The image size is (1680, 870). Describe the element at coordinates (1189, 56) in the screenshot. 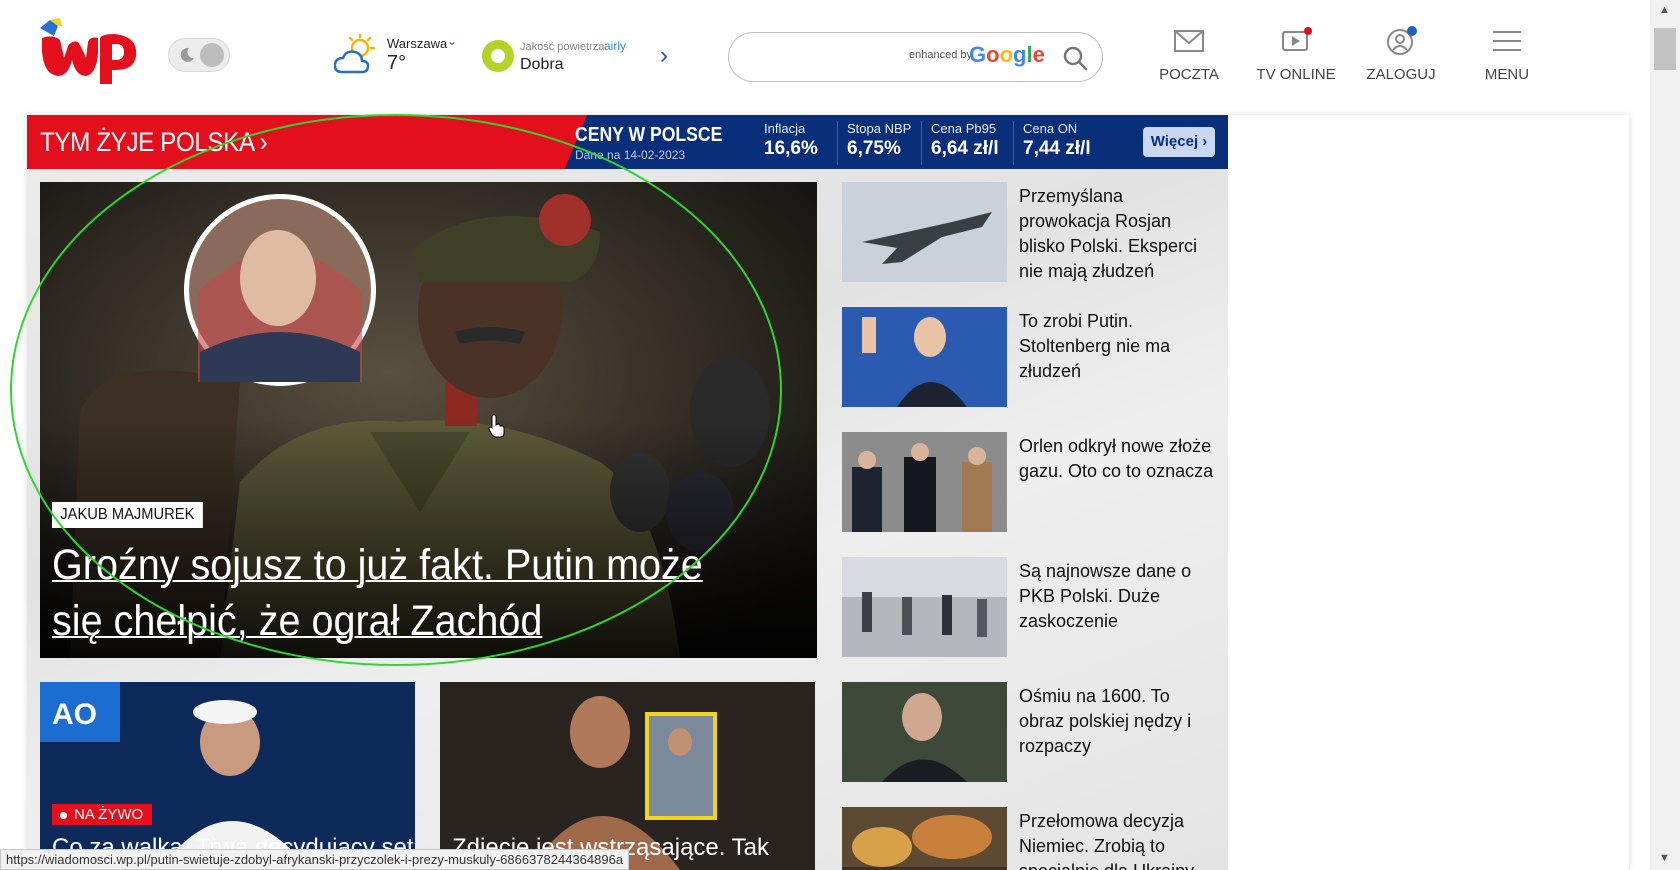

I see `nav-poczta: POCZTA` at that location.